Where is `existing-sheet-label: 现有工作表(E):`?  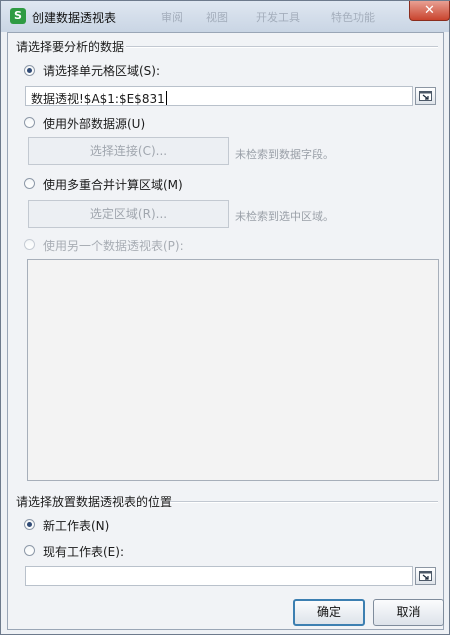 existing-sheet-label: 现有工作表(E): is located at coordinates (83, 551).